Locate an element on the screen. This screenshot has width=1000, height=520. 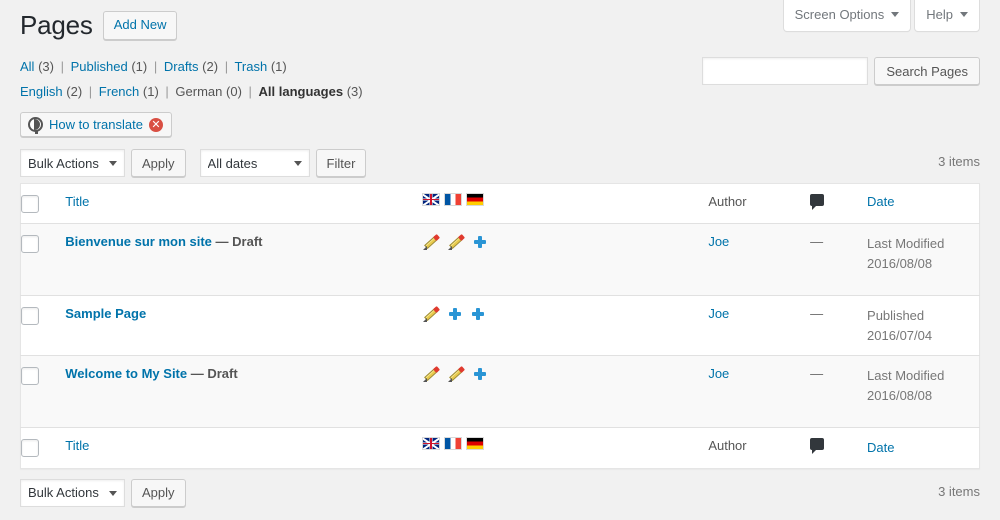
status-filter-drafts-count: (2) is located at coordinates (210, 66).